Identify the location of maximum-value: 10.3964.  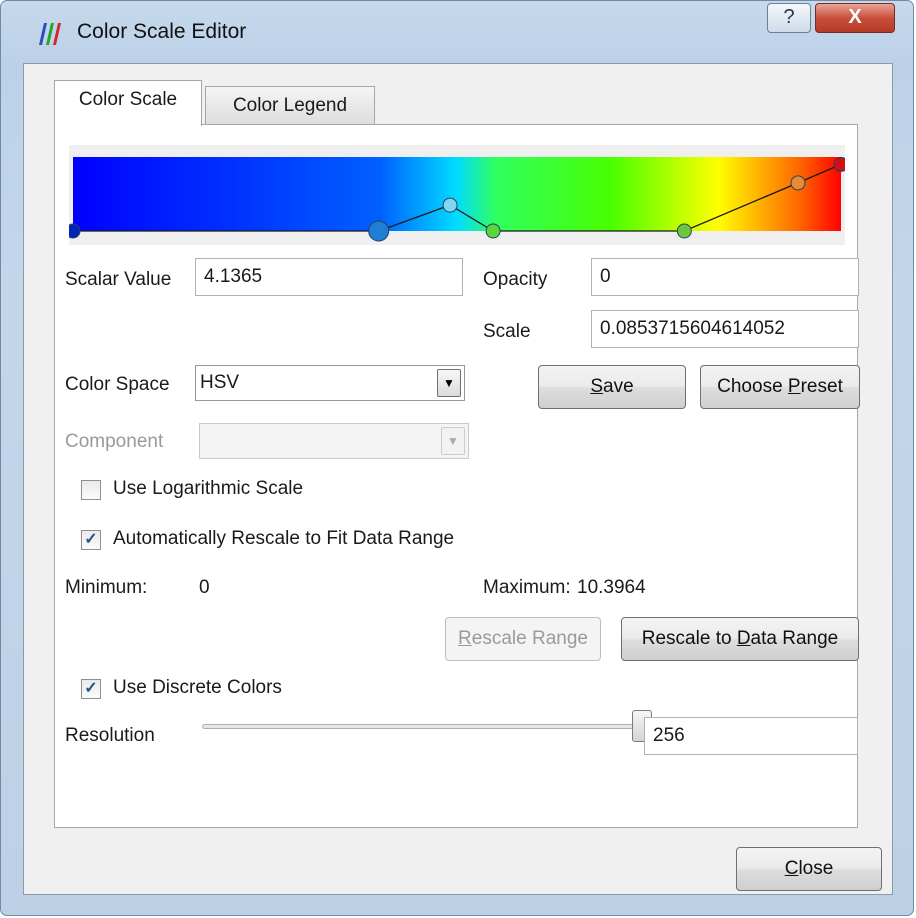
(611, 587).